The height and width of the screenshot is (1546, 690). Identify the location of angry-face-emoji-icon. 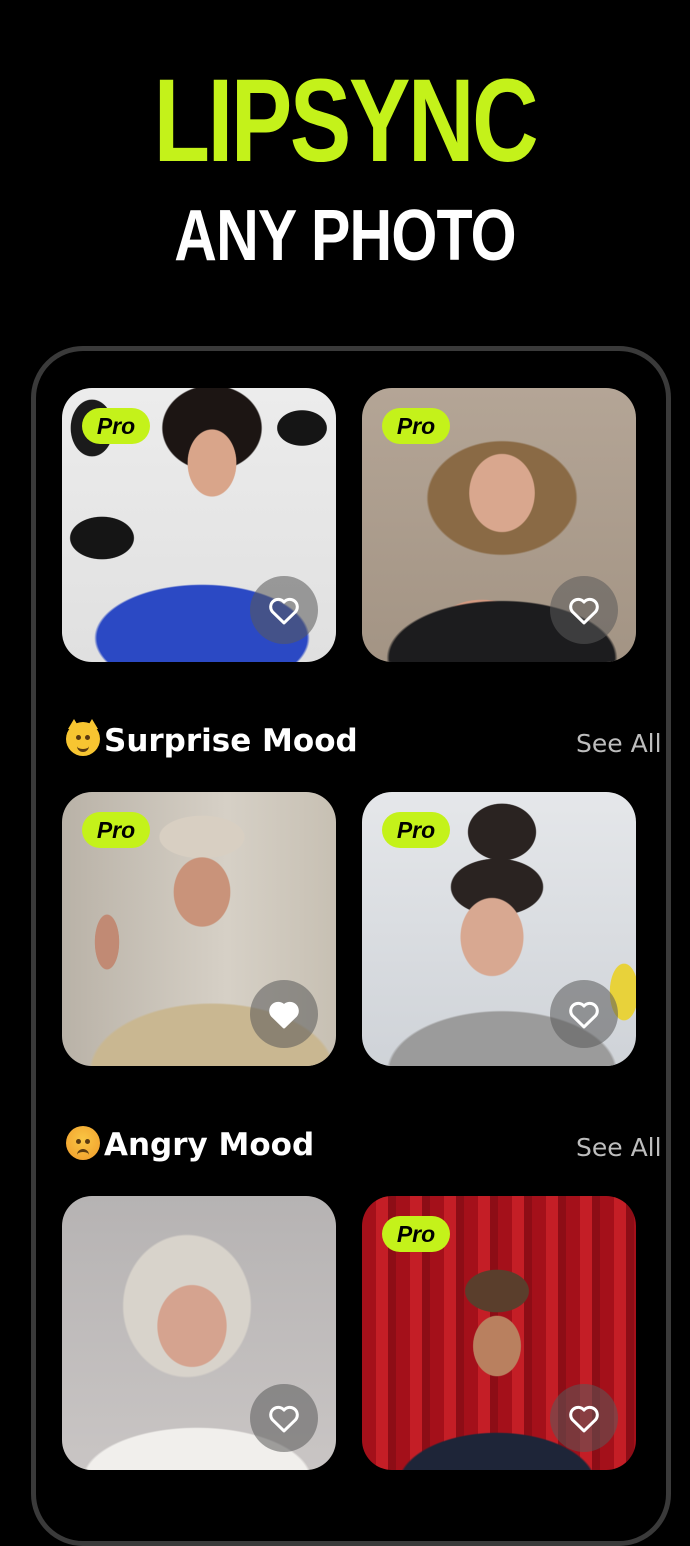
(83, 1143).